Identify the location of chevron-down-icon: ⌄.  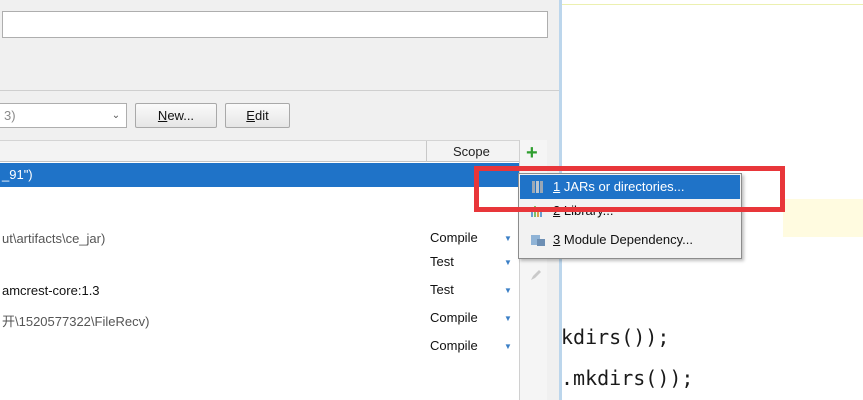
(116, 115).